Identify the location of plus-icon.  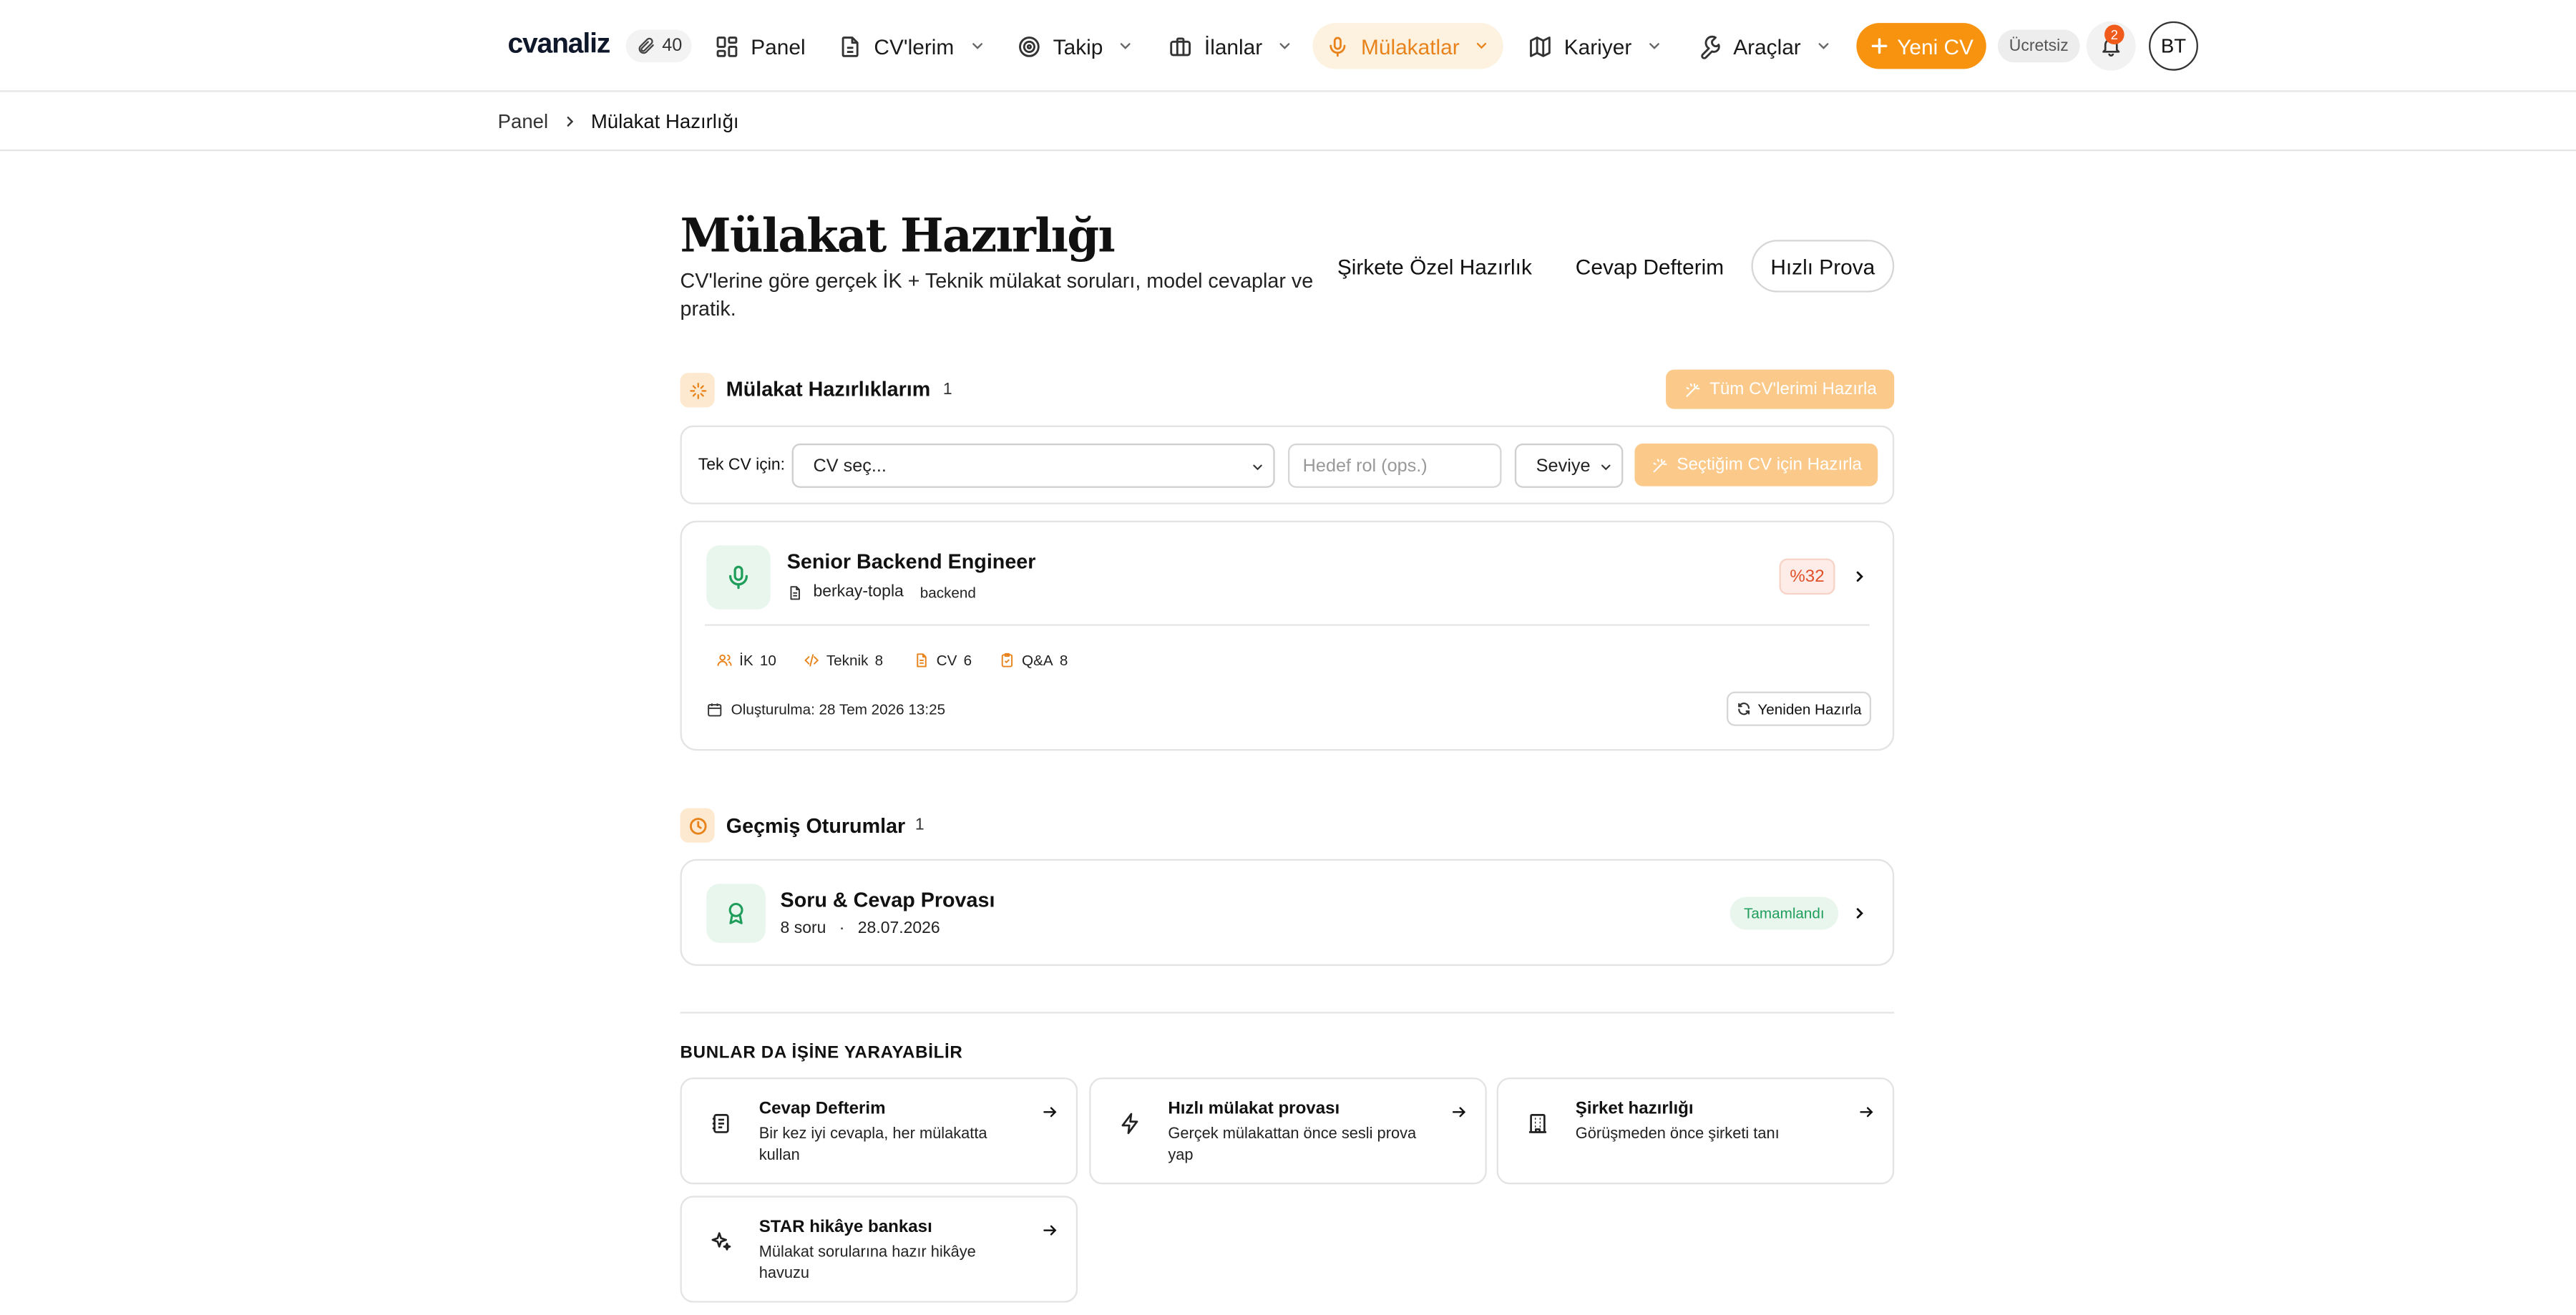
(1879, 47).